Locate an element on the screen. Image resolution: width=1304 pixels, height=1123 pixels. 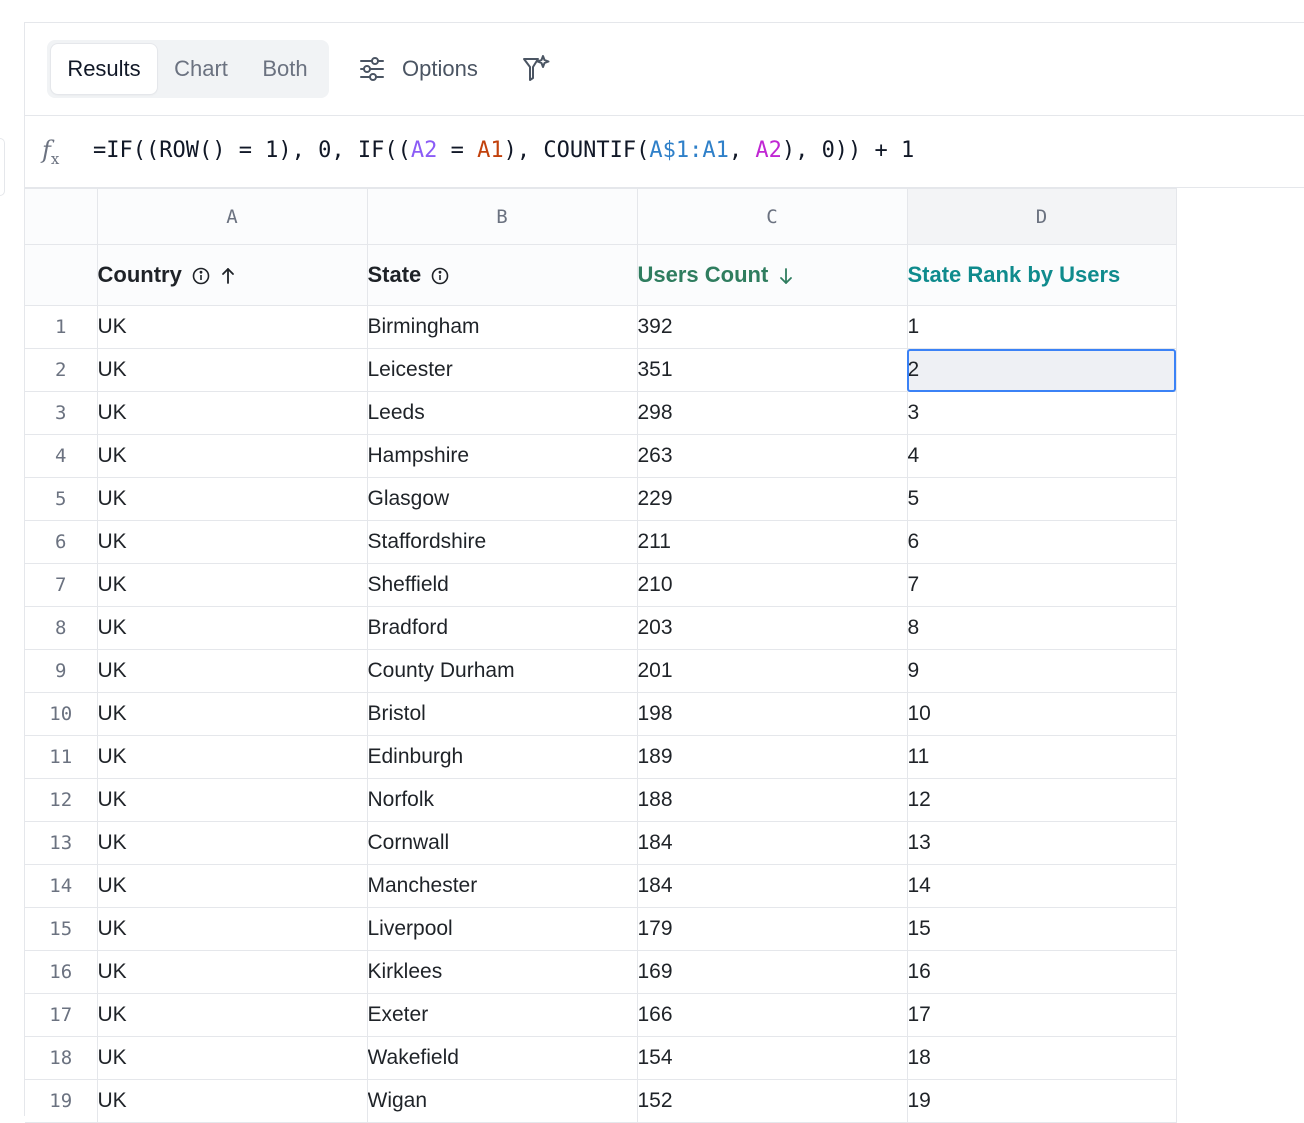
cell-state-rank: 13 is located at coordinates (1041, 843).